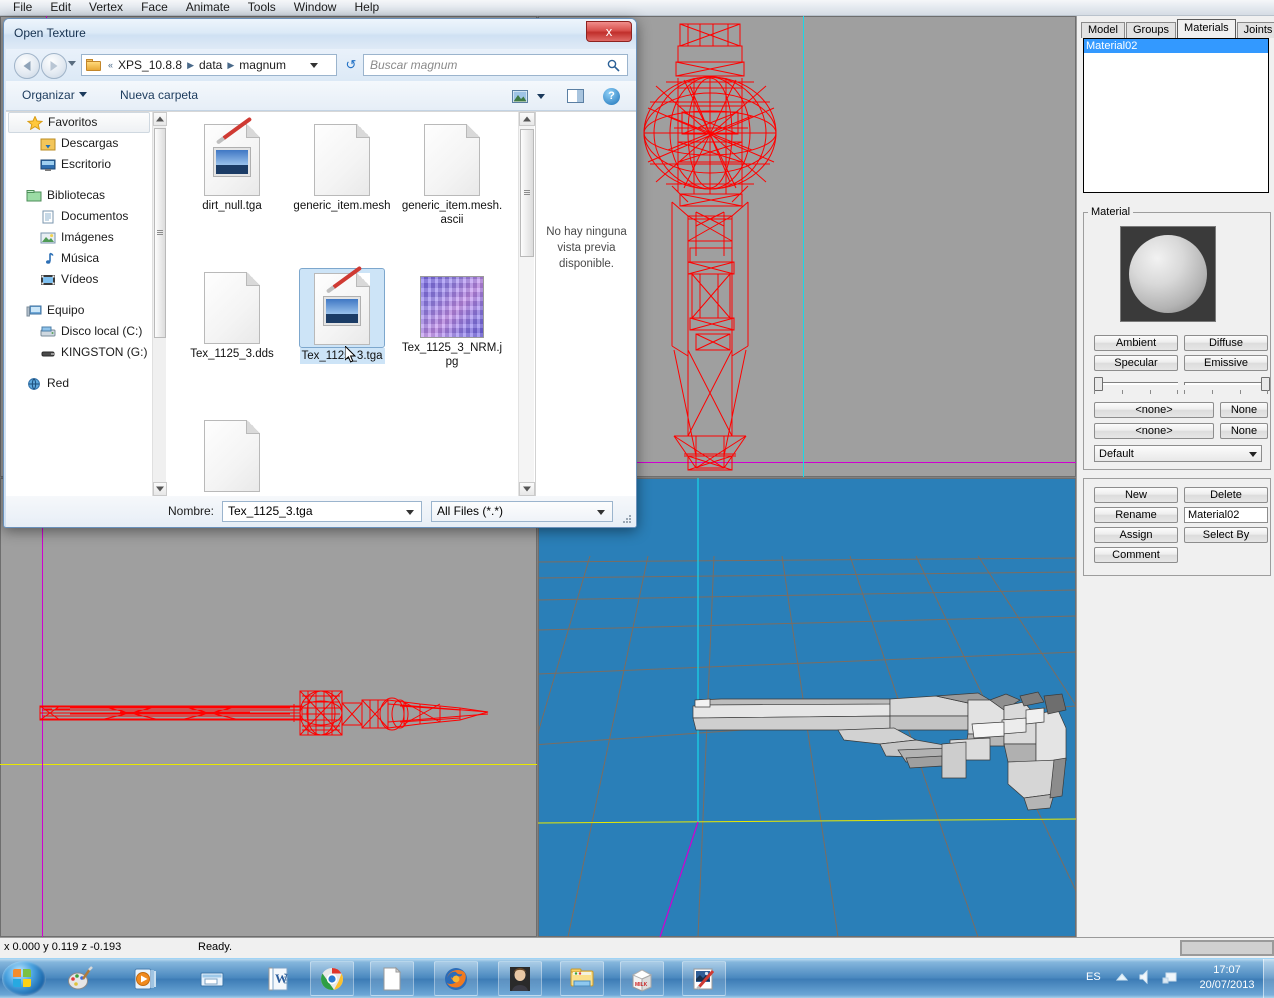 The image size is (1274, 998). Describe the element at coordinates (79, 258) in the screenshot. I see `sidebar-item-musica: Música` at that location.